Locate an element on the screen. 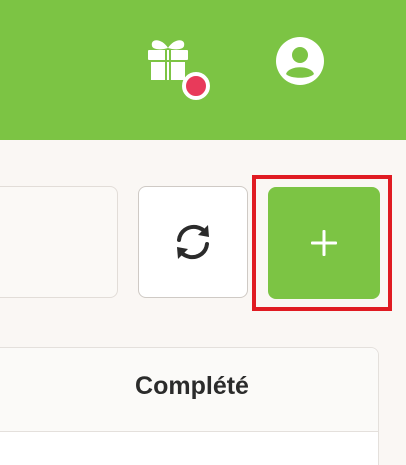 The image size is (406, 465). search-input is located at coordinates (59, 242).